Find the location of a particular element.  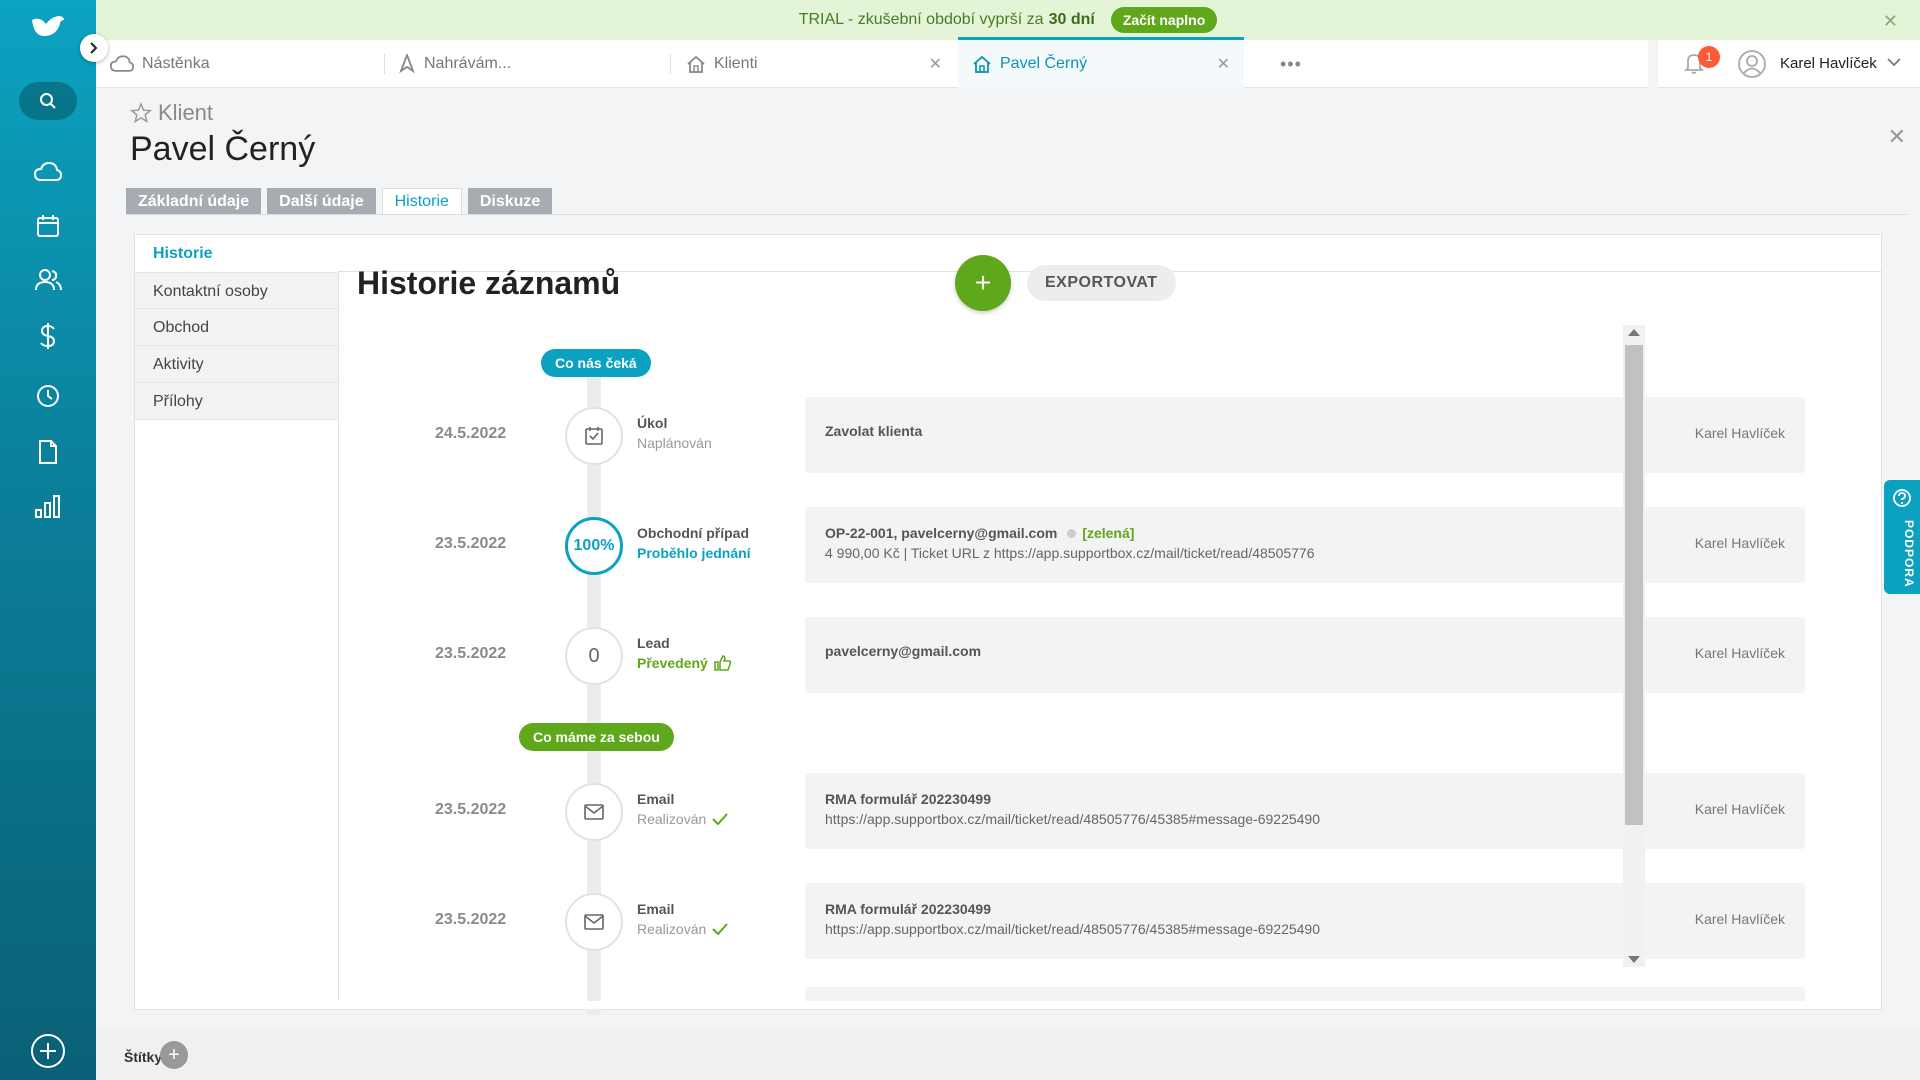

tab-label: Pavel Černý is located at coordinates (1044, 63).